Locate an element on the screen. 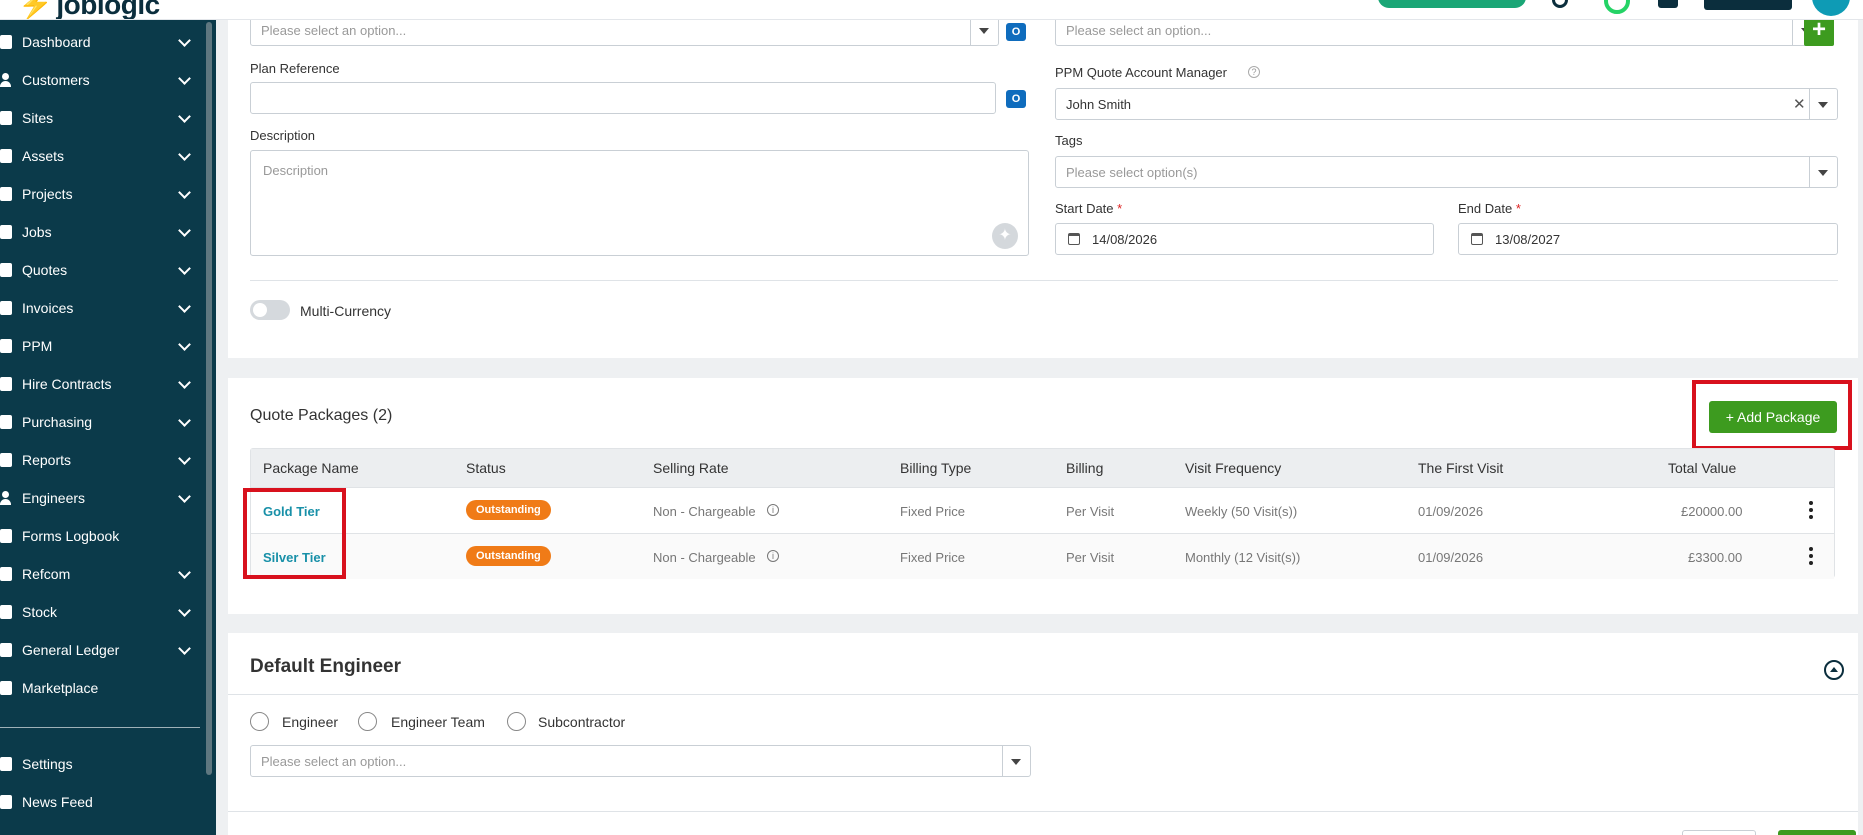 The image size is (1863, 835). sidebar-item-reports: Reports is located at coordinates (100, 460).